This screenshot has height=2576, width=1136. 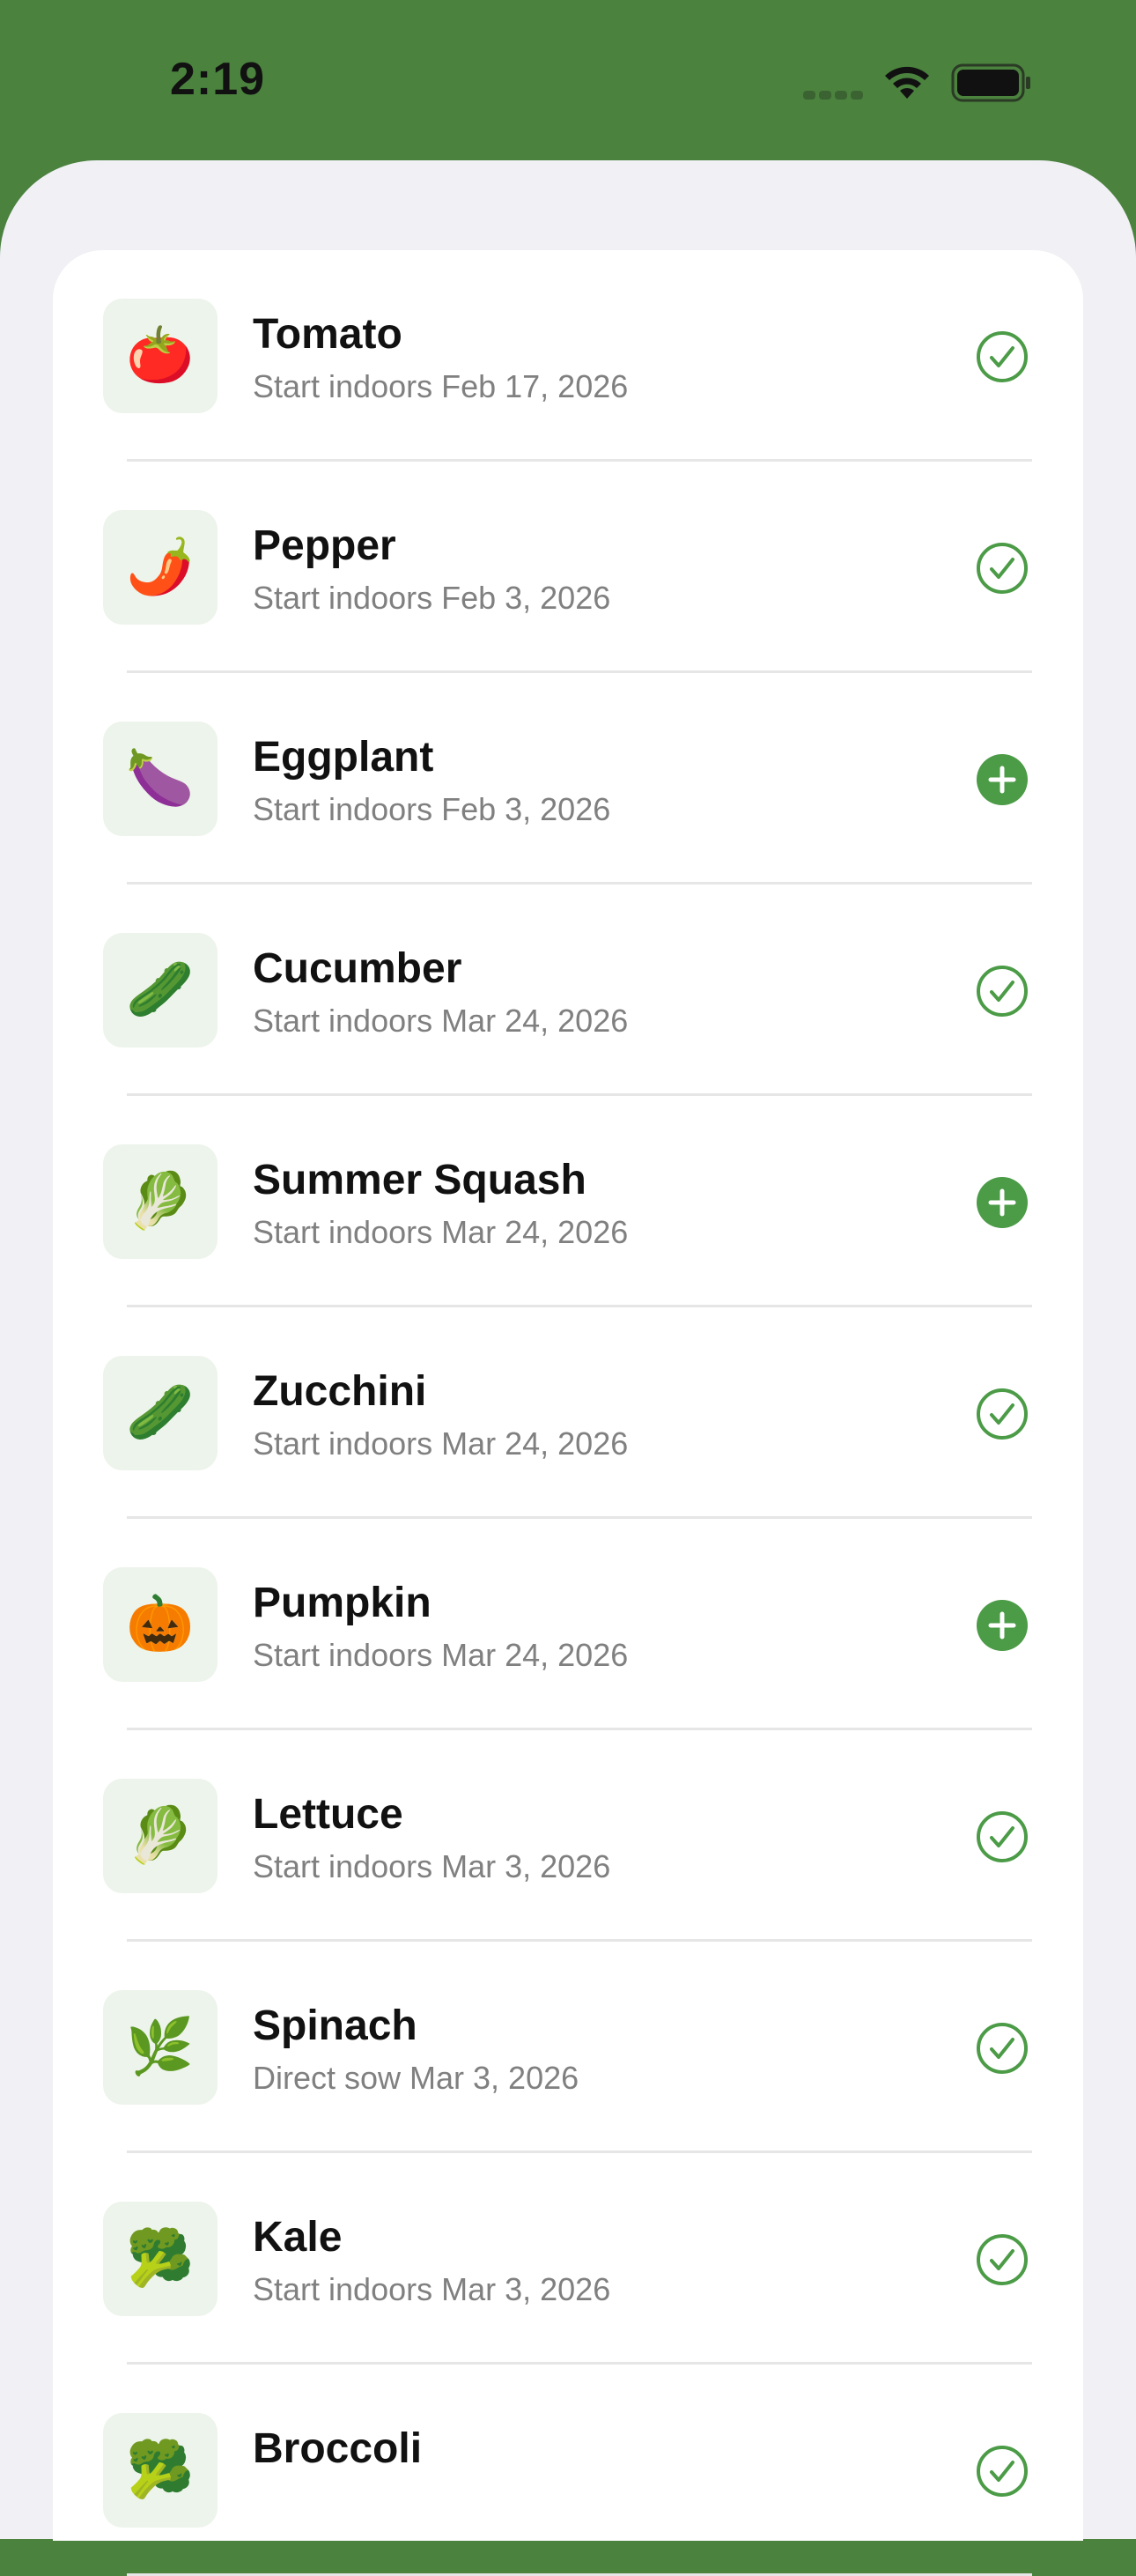 I want to click on battery-icon, so click(x=991, y=83).